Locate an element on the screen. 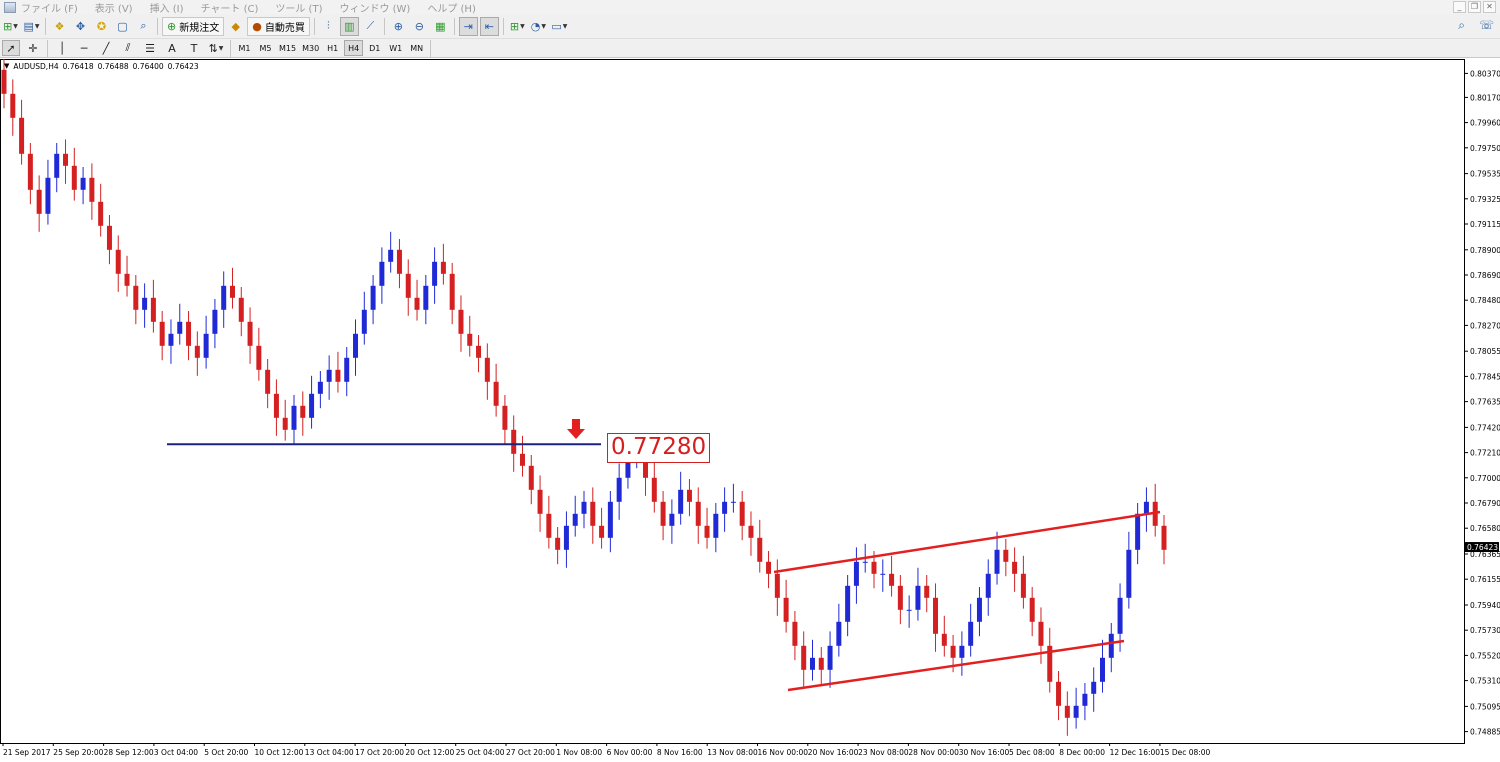 Image resolution: width=1500 pixels, height=762 pixels. terminal-icon: ▢ is located at coordinates (122, 26).